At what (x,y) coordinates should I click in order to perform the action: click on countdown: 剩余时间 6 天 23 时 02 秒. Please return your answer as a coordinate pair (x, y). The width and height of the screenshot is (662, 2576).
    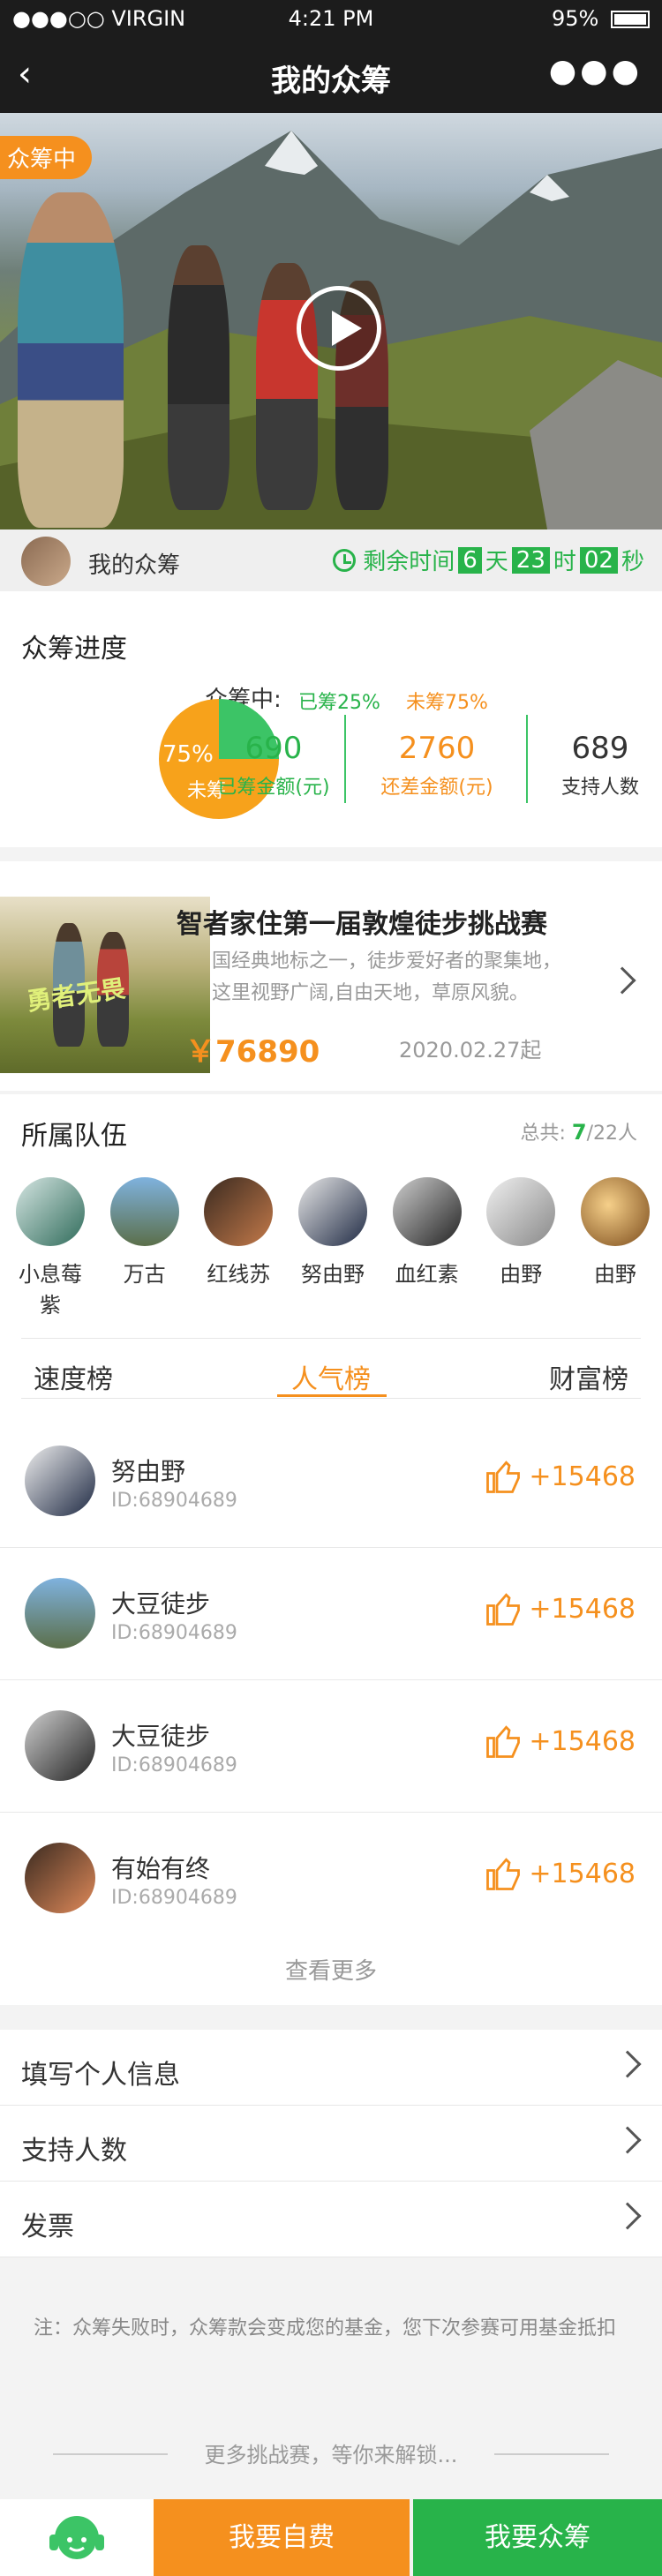
    Looking at the image, I should click on (488, 560).